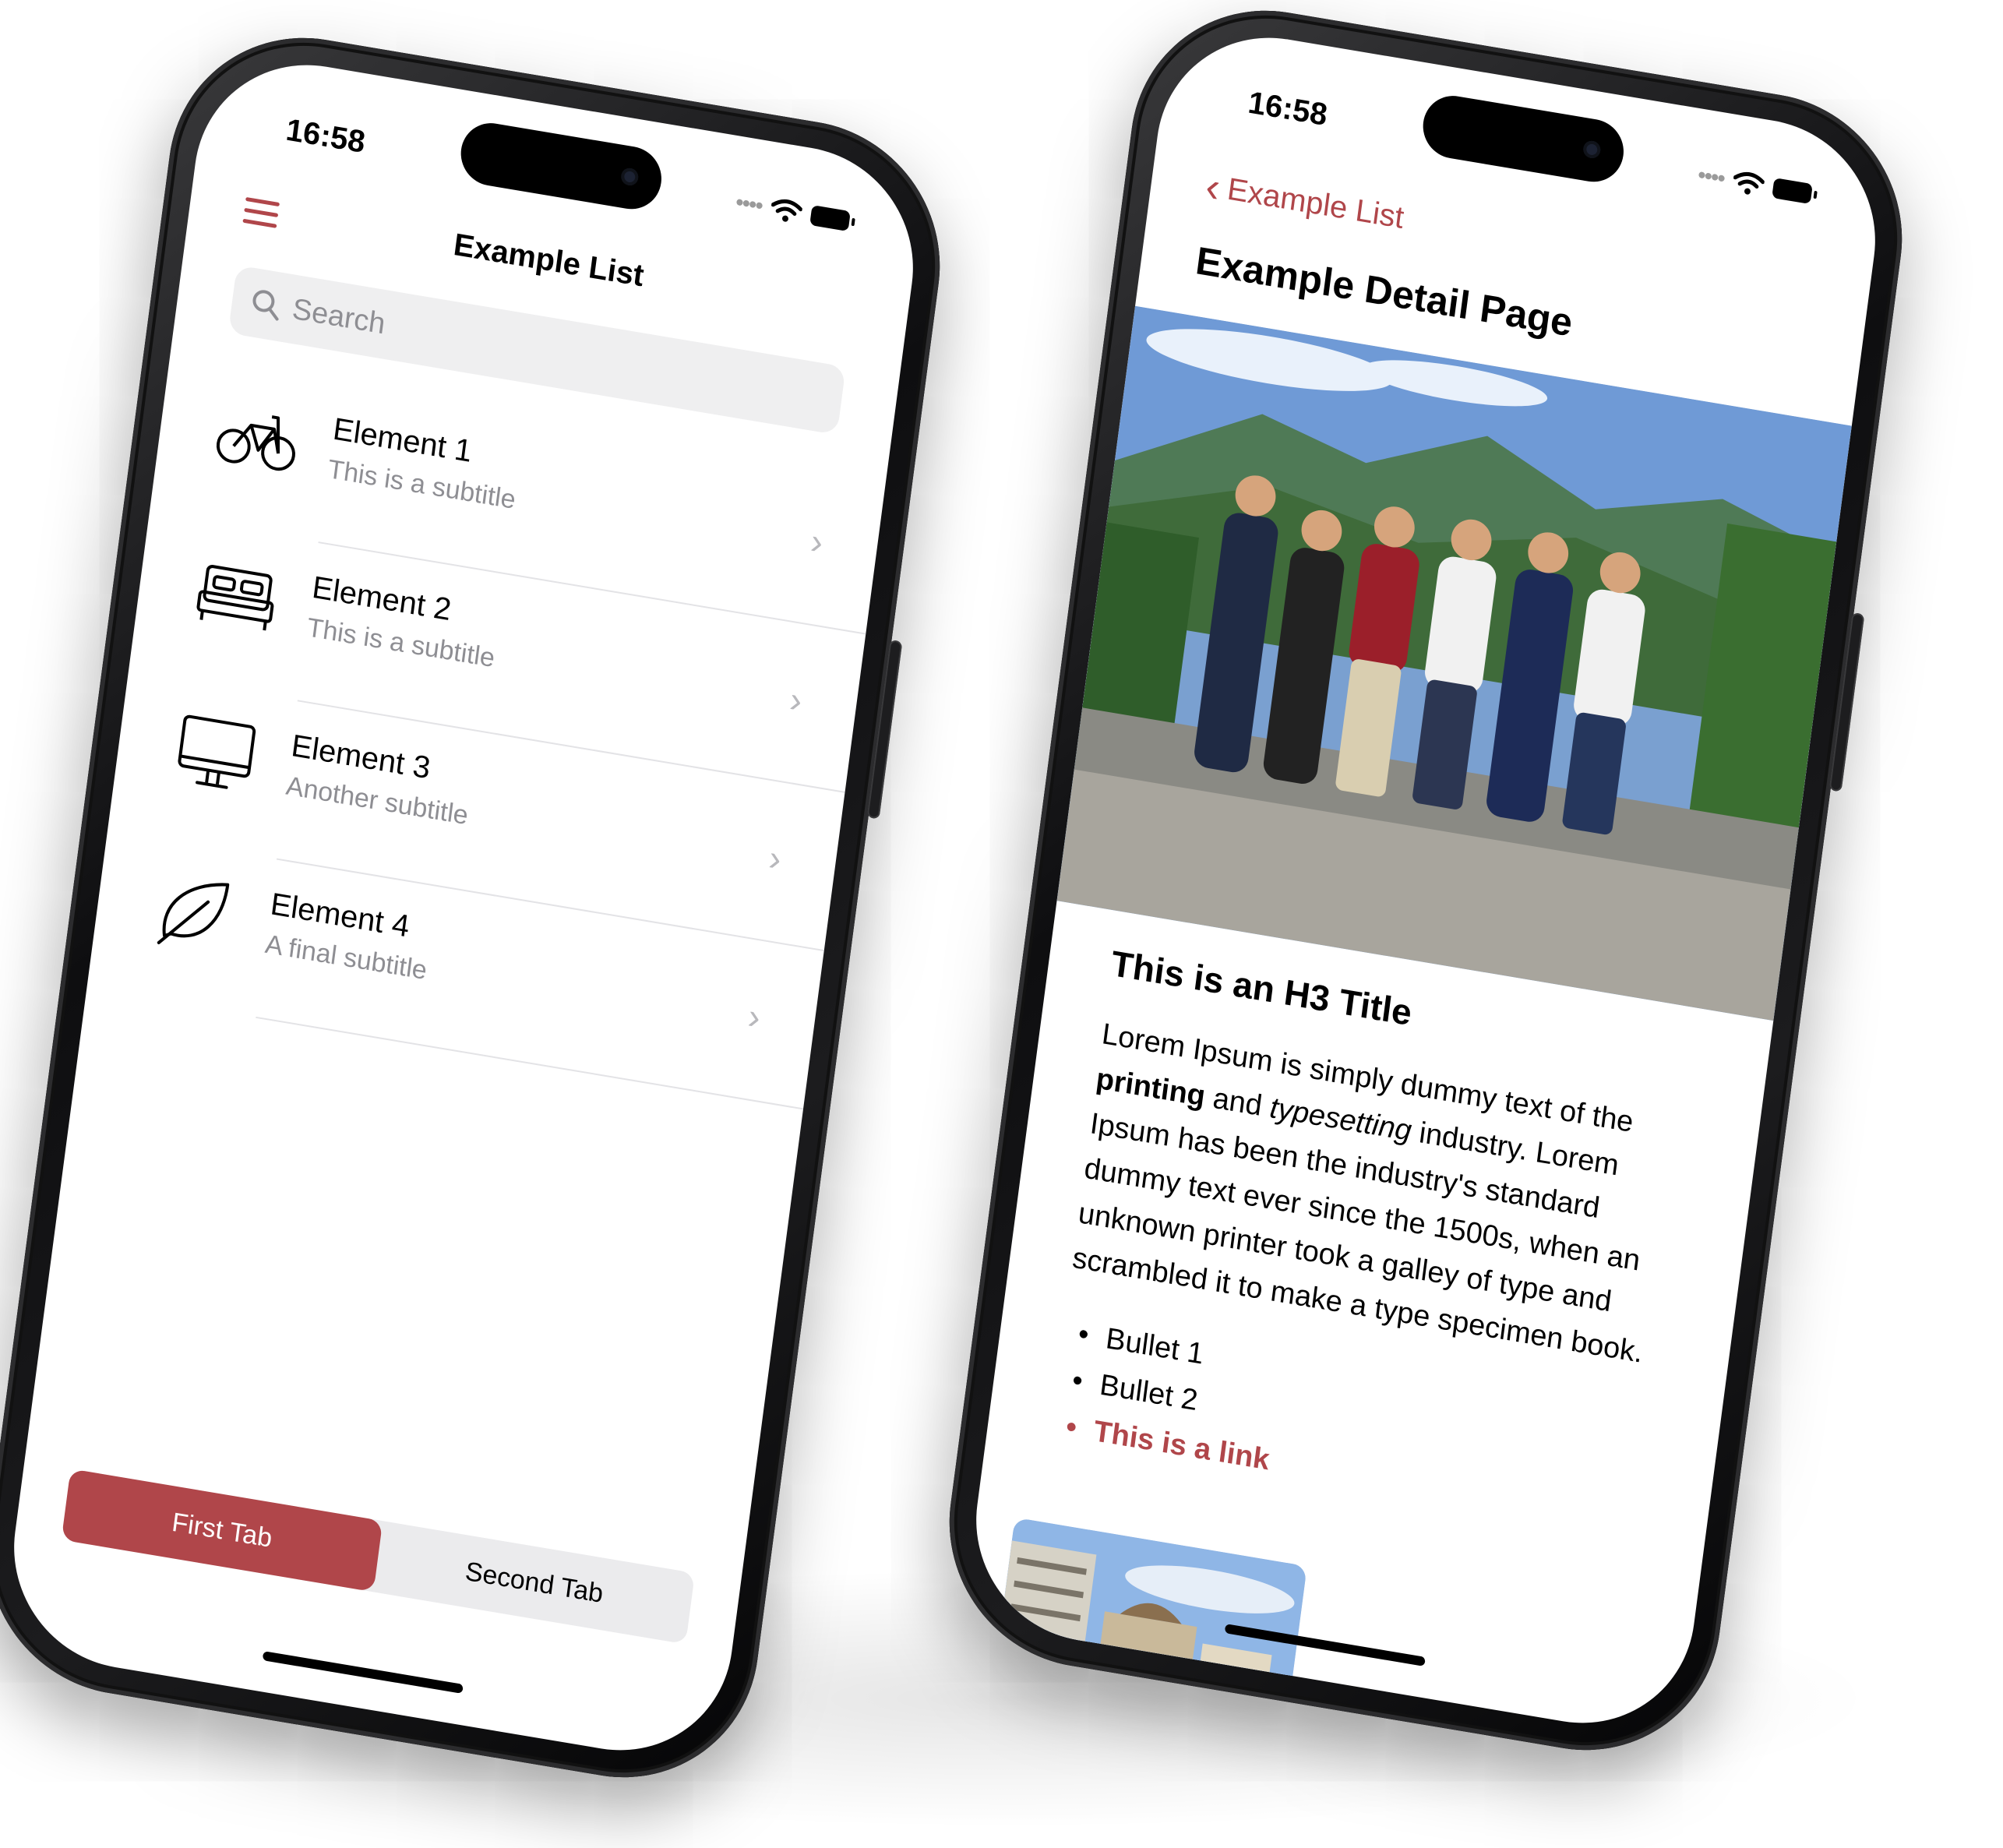 This screenshot has height=1848, width=2003. Describe the element at coordinates (1341, 1119) in the screenshot. I see `paragraph-italic: typesetting` at that location.